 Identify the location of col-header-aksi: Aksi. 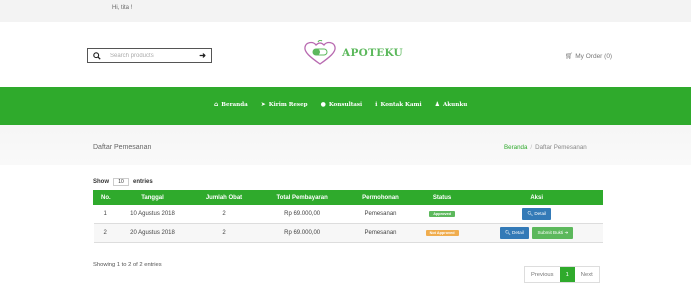
(536, 197).